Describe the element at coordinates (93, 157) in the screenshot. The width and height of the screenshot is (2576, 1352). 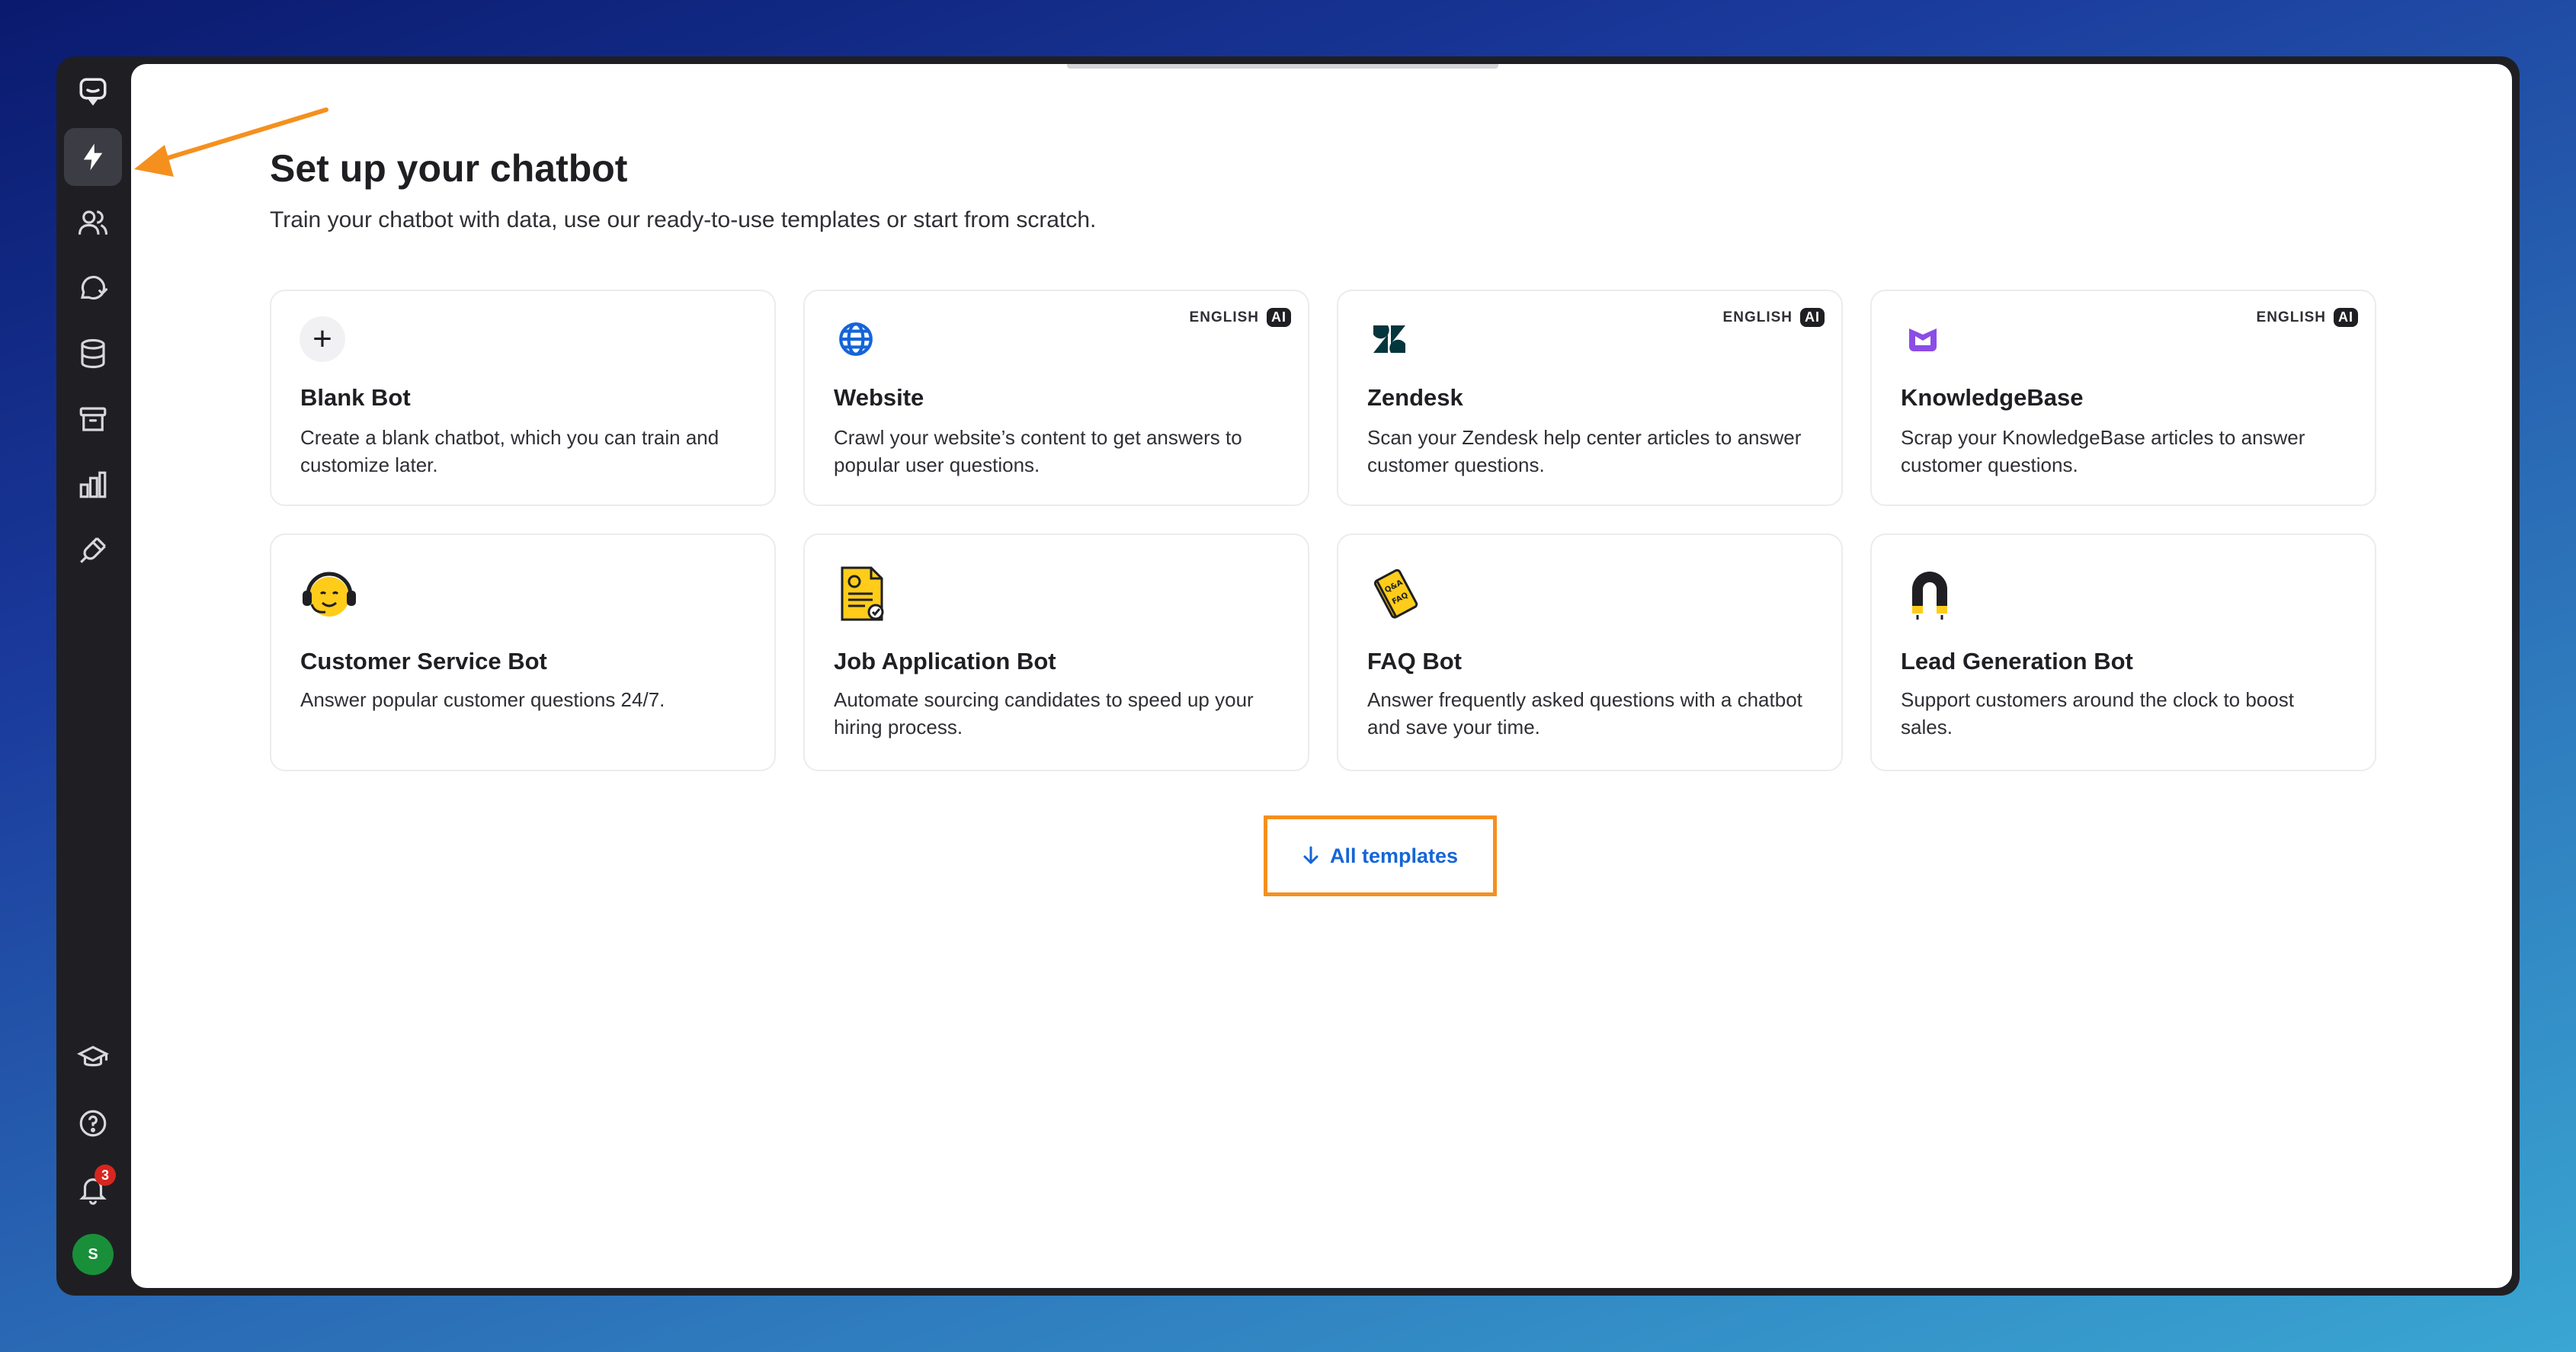
I see `lightning-icon` at that location.